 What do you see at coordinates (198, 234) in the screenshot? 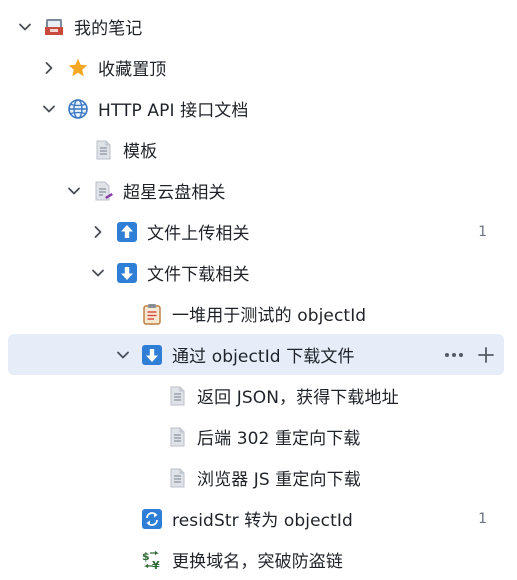
I see `tree-item-label: 文件上传相关` at bounding box center [198, 234].